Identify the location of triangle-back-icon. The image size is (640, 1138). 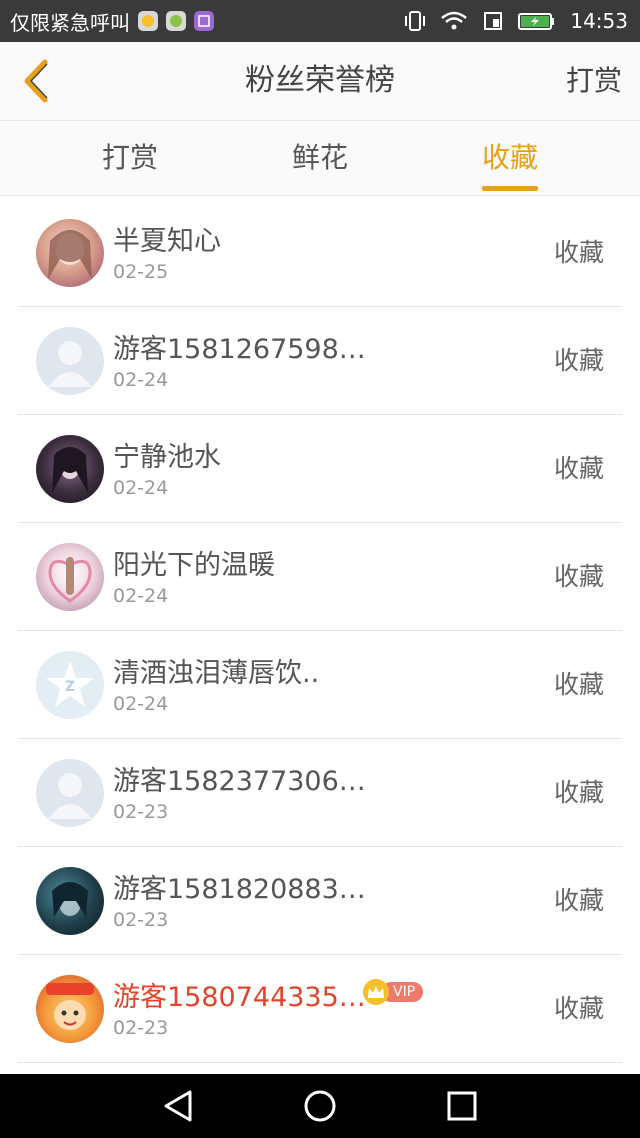
(178, 1106).